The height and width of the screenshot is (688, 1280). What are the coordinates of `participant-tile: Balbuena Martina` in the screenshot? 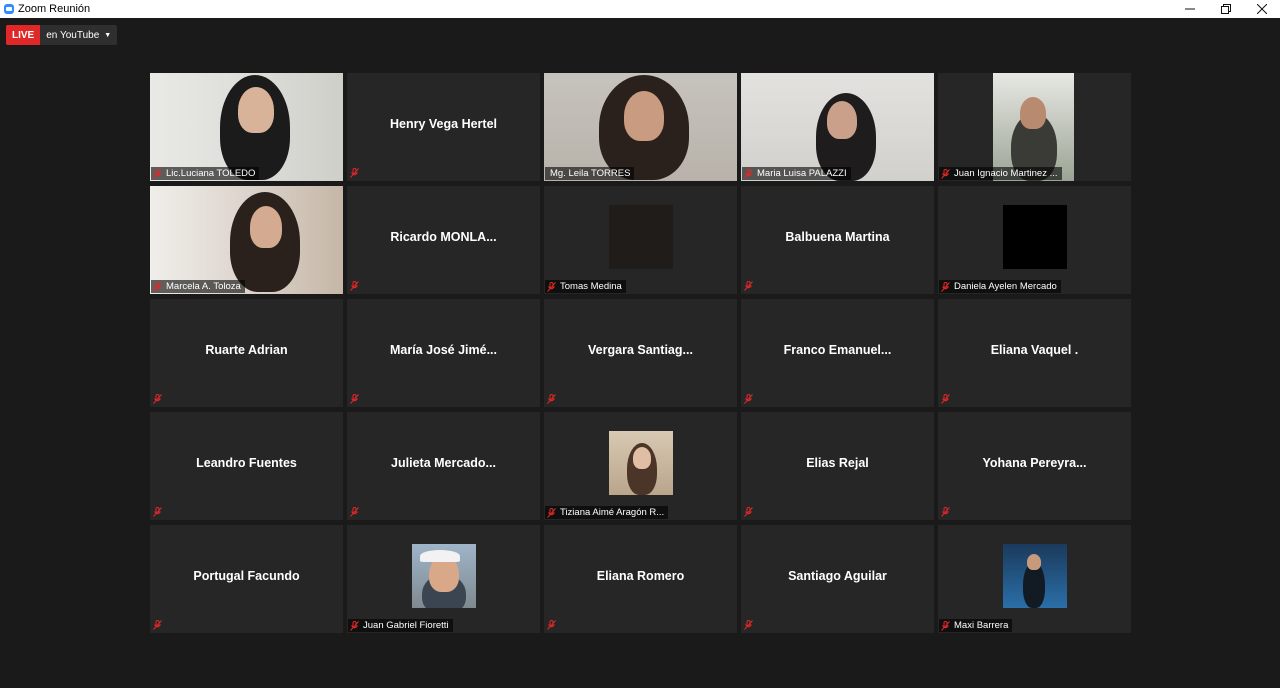 It's located at (837, 240).